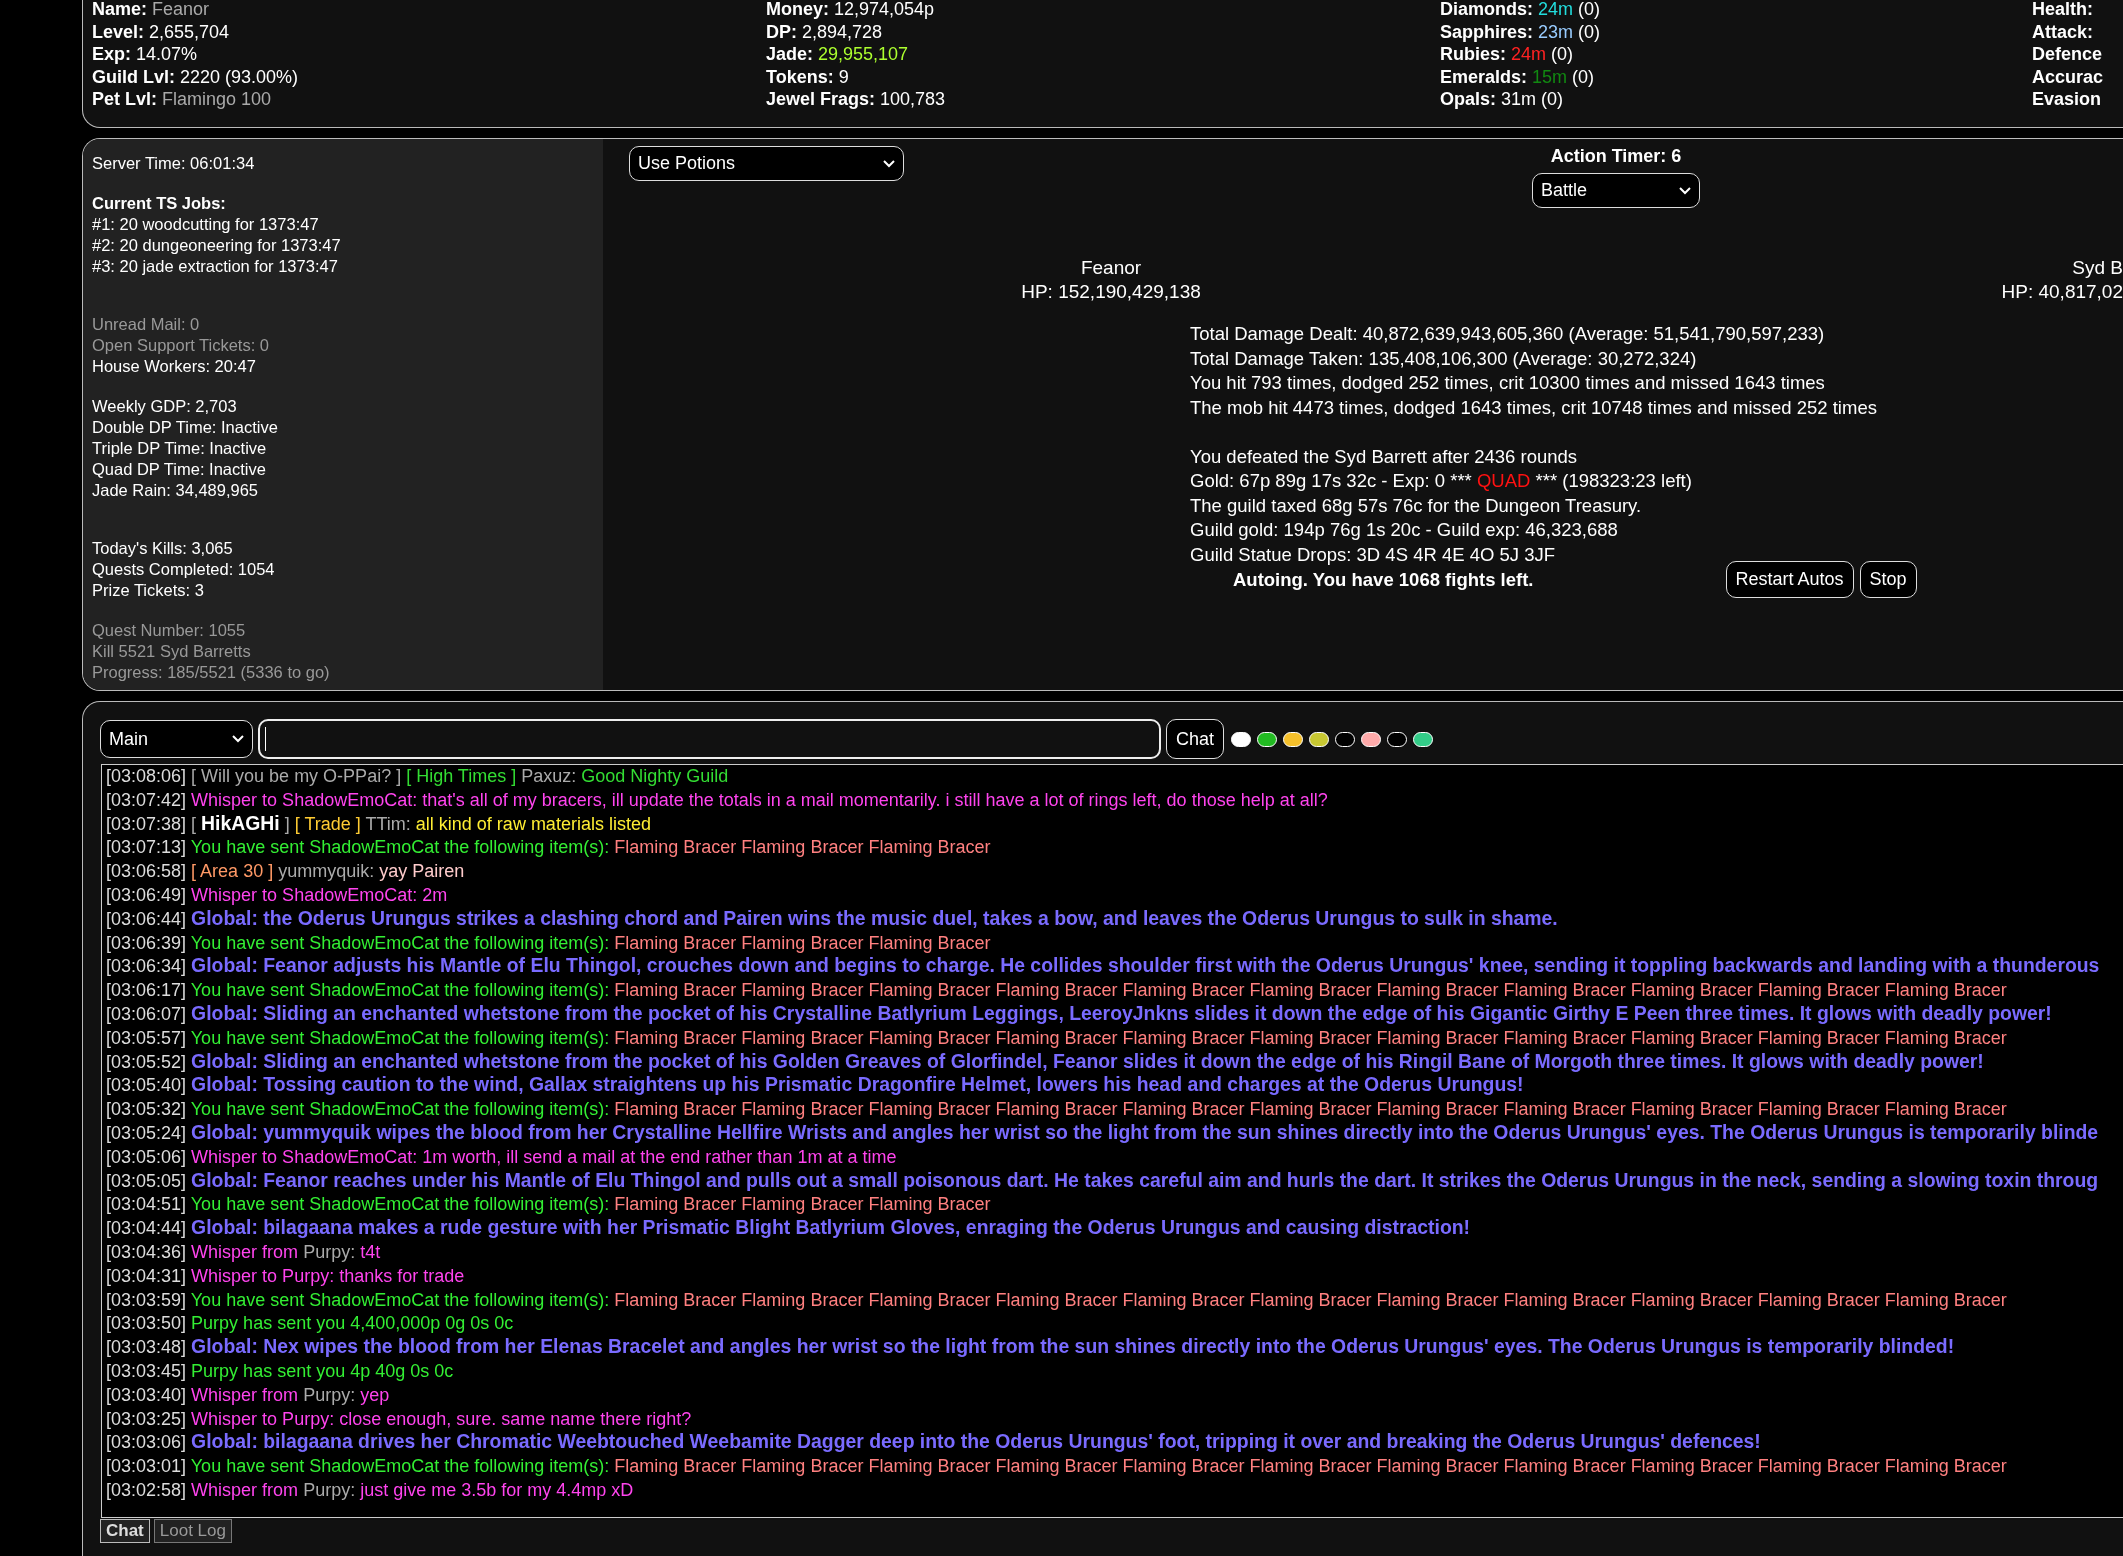 The height and width of the screenshot is (1556, 2123). What do you see at coordinates (196, 76) in the screenshot?
I see `stat-line: Guild Lvl: 2220 (93.00%)` at bounding box center [196, 76].